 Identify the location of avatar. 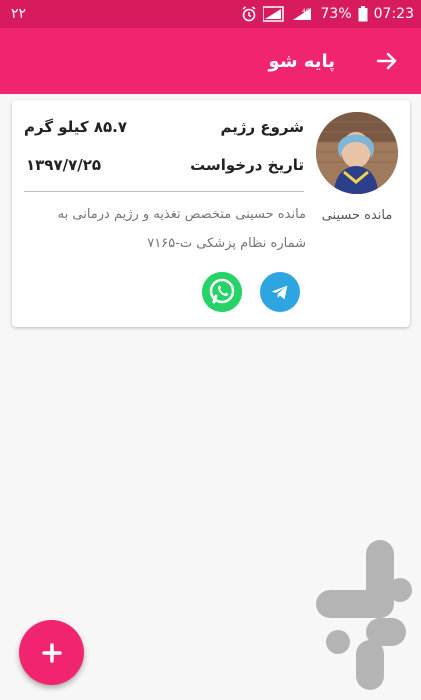
(357, 153).